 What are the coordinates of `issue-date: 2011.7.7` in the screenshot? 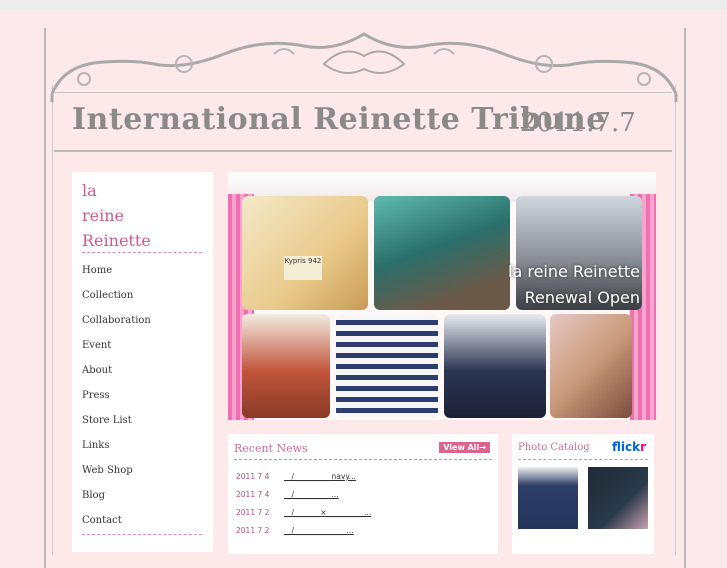 It's located at (578, 123).